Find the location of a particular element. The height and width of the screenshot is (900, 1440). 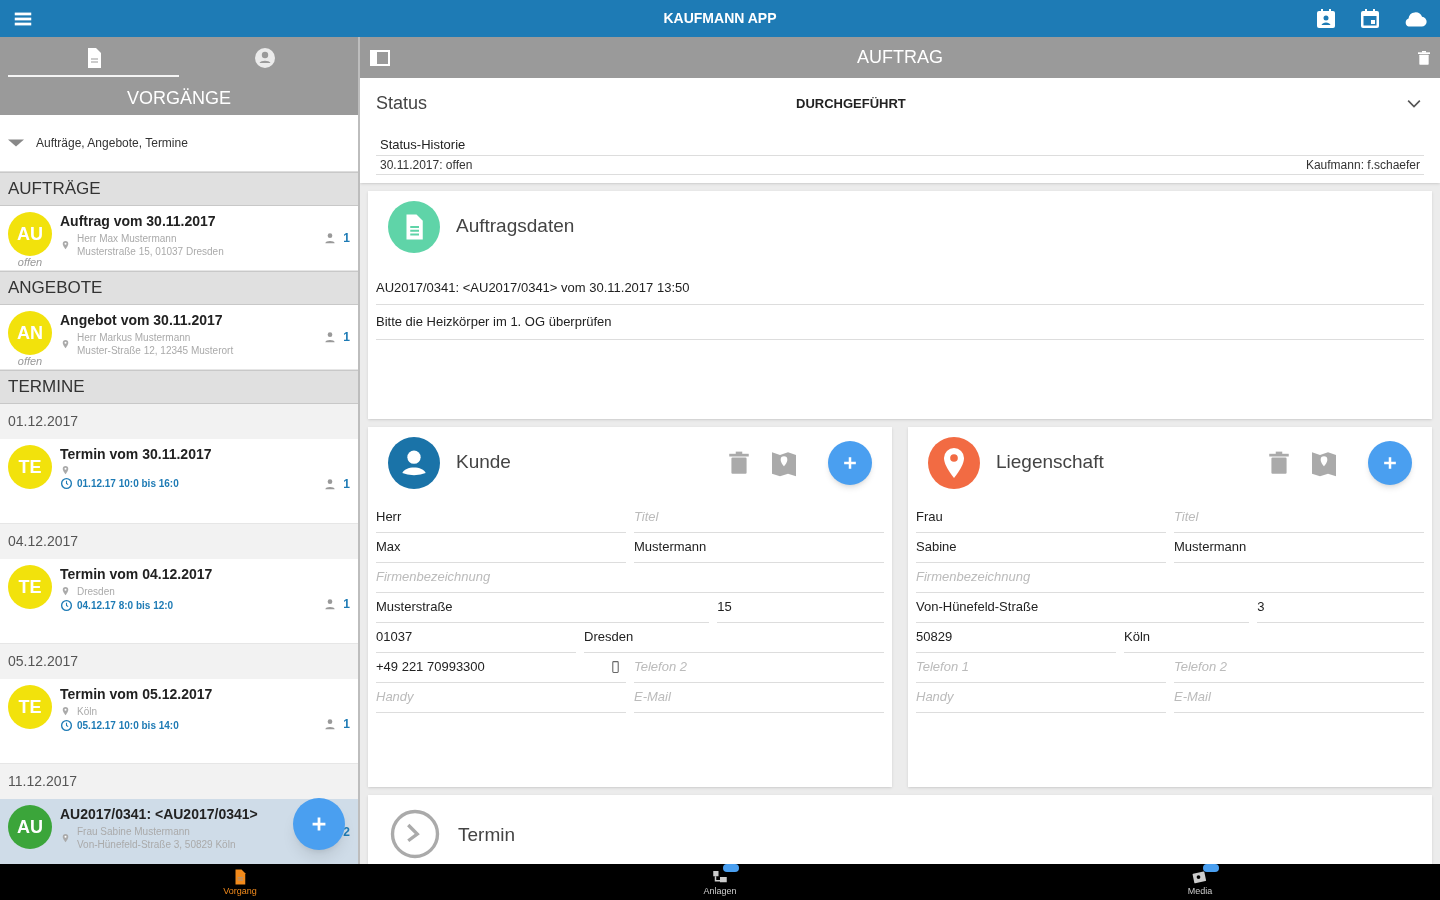

filter-text: Aufträge, Angebote, Termine is located at coordinates (112, 143).